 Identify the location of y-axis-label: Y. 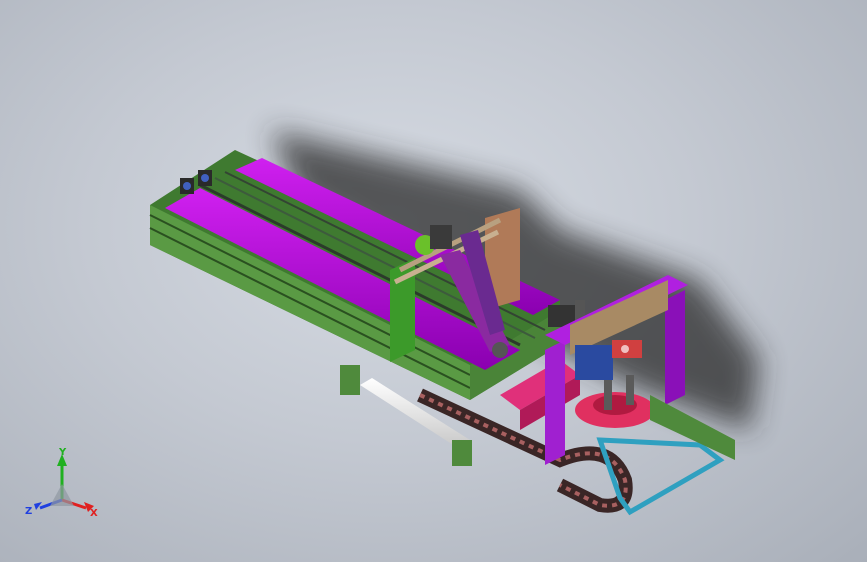
(62, 453).